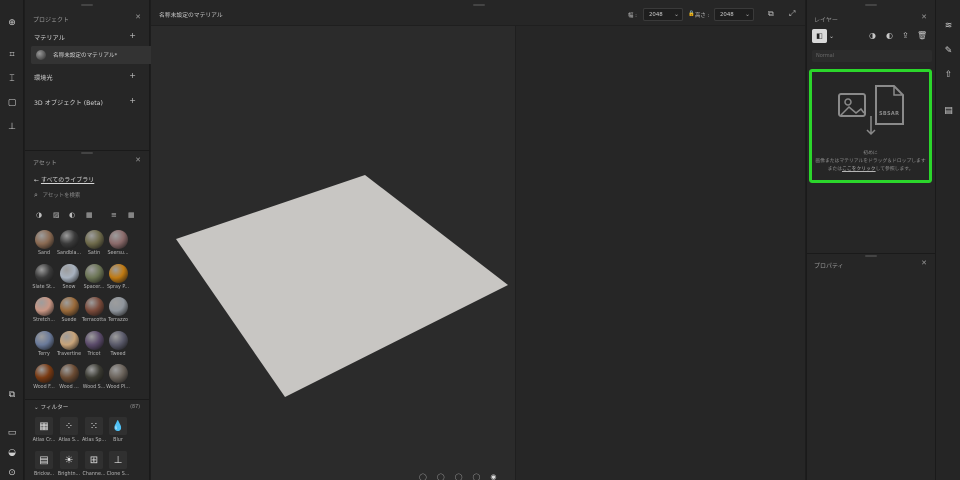  What do you see at coordinates (69, 460) in the screenshot?
I see `filter-tile: ☀` at bounding box center [69, 460].